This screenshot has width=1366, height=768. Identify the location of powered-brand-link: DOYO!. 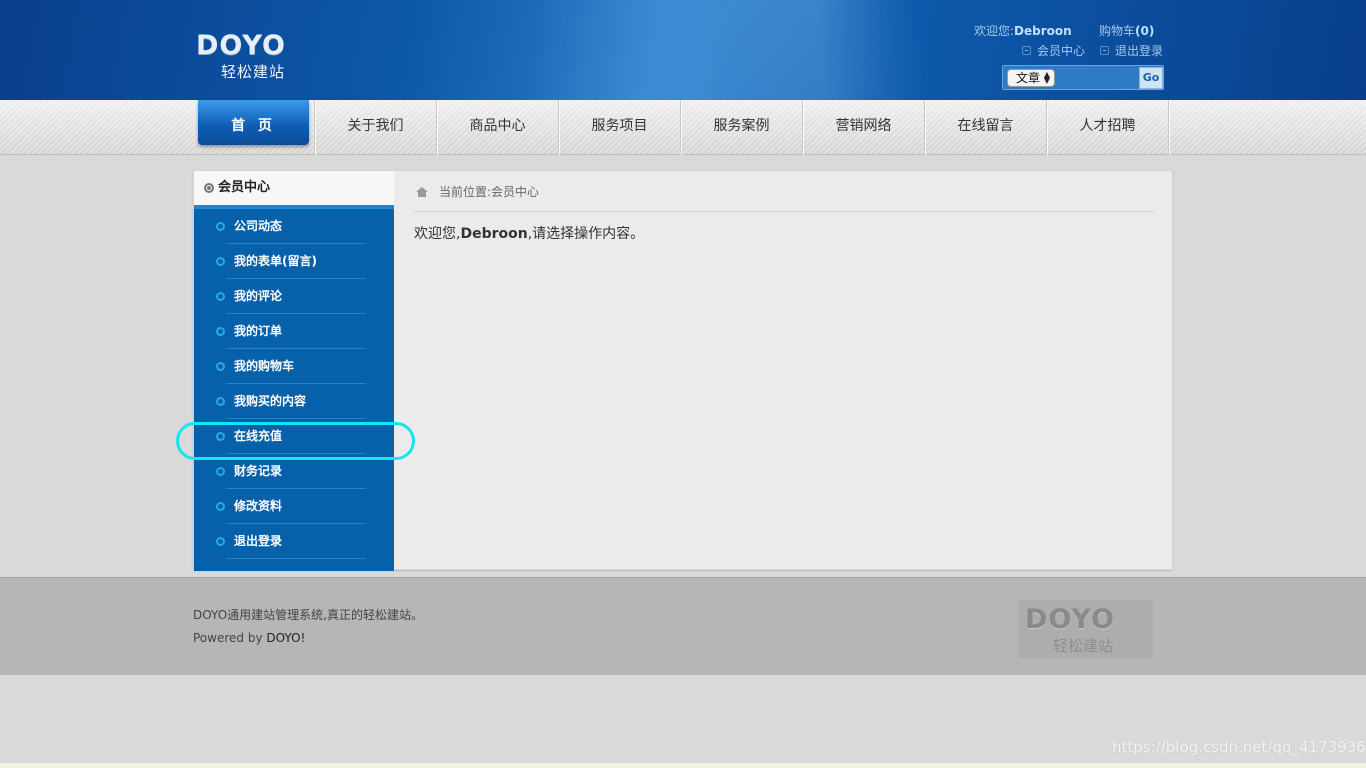
(285, 638).